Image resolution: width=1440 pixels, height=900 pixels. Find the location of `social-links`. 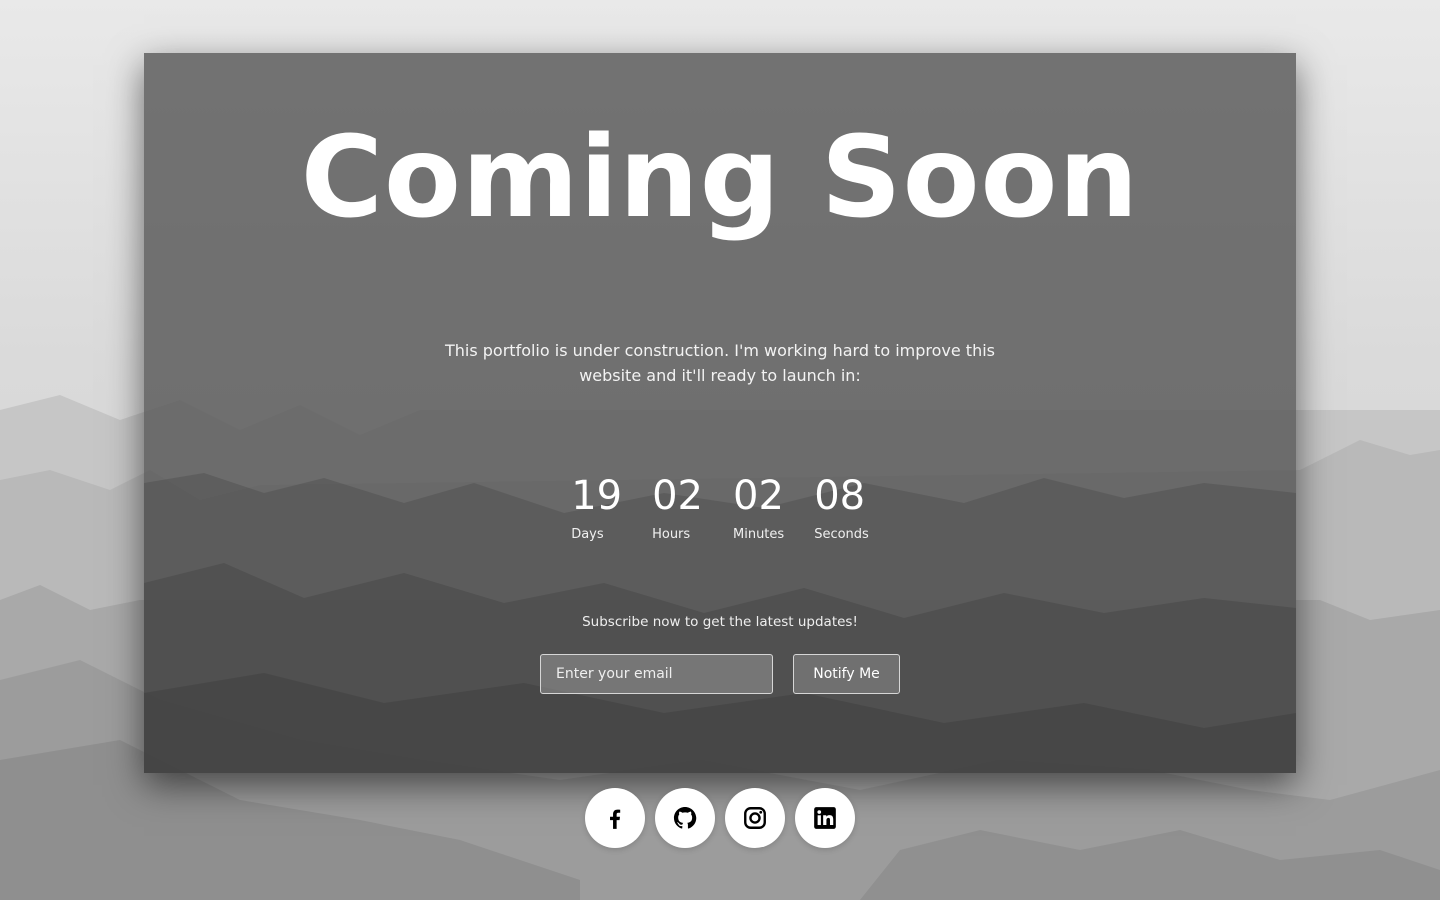

social-links is located at coordinates (720, 818).